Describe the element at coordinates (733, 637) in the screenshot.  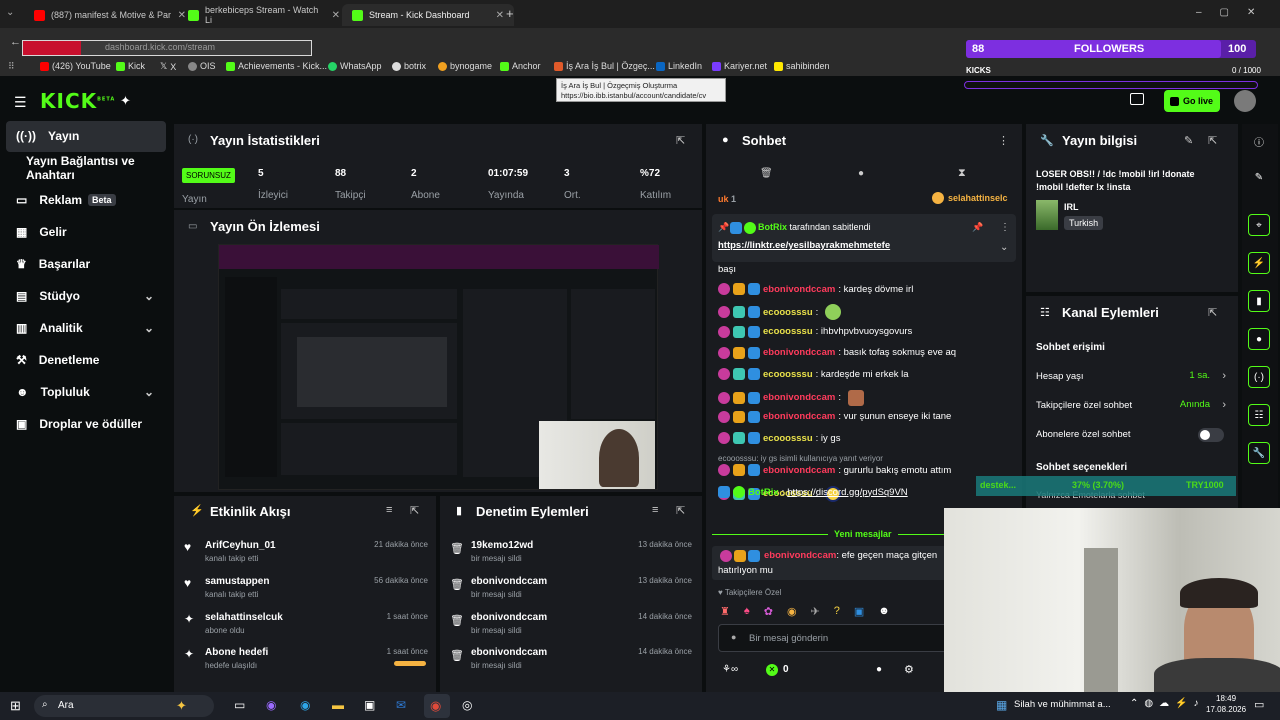
I see `emoji-icon: ●` at that location.